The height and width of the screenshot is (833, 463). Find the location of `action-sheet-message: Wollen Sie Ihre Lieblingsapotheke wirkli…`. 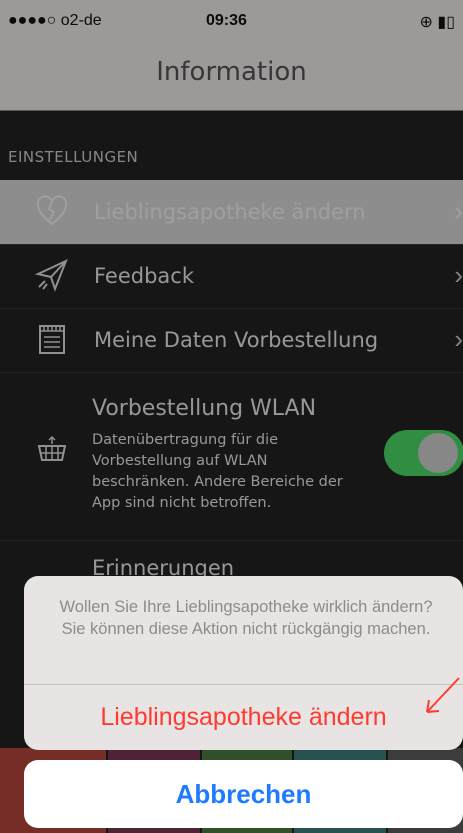

action-sheet-message: Wollen Sie Ihre Lieblingsapotheke wirkli… is located at coordinates (246, 618).